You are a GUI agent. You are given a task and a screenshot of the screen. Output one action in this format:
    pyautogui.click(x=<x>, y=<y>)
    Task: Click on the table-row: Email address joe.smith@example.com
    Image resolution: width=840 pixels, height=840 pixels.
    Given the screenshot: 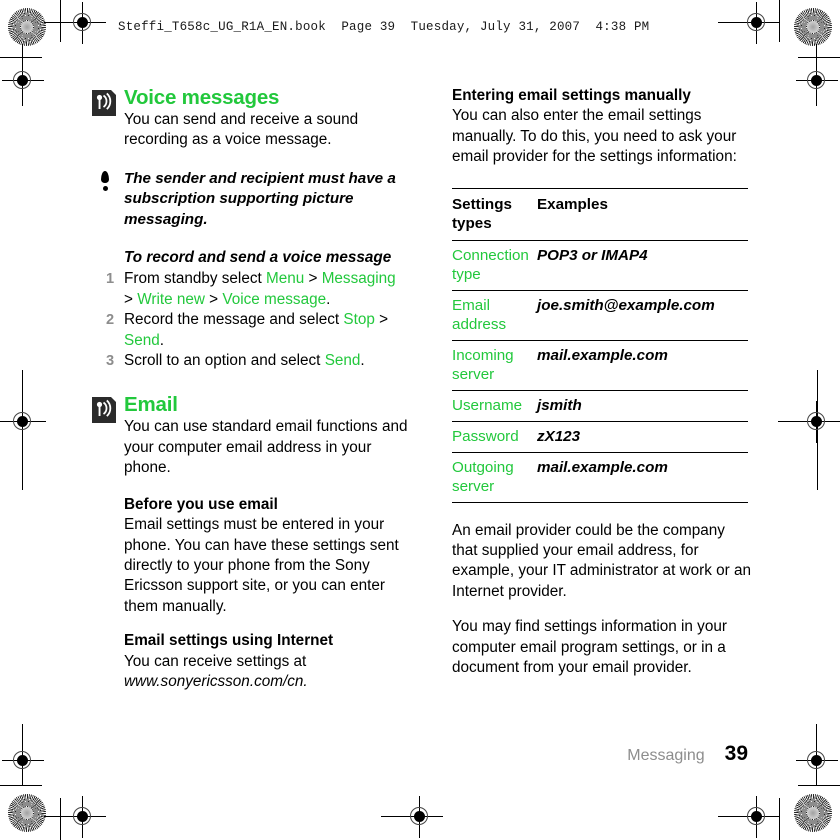 What is the action you would take?
    pyautogui.click(x=600, y=315)
    